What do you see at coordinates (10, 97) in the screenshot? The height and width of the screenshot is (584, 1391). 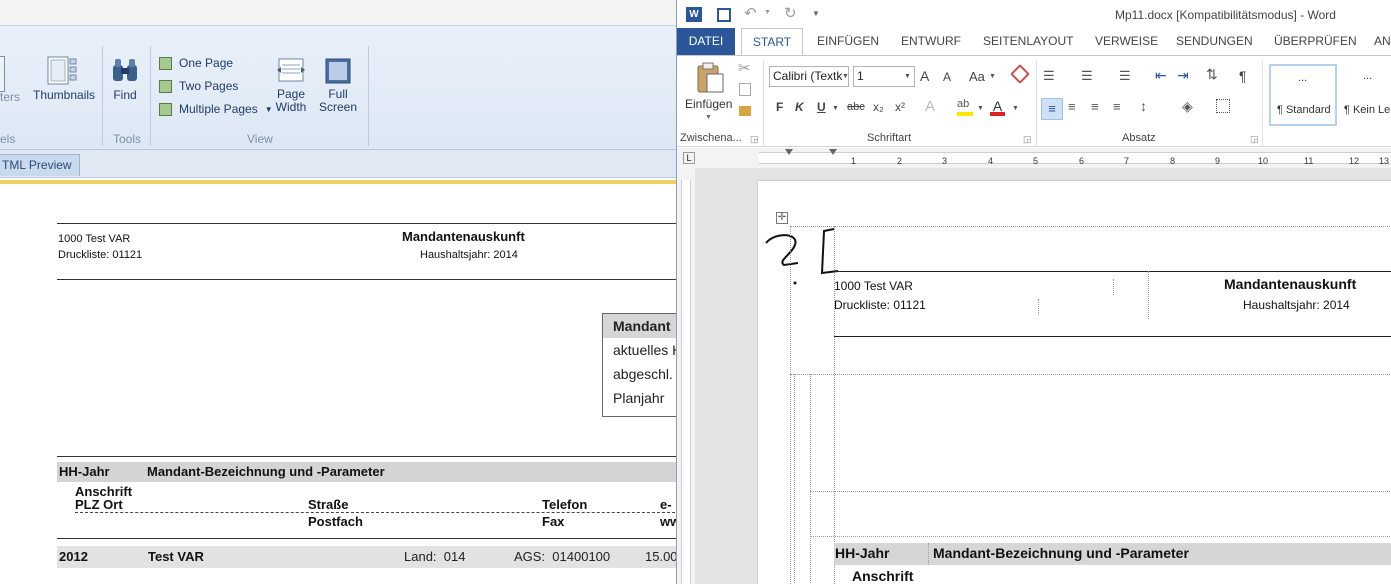 I see `partial-button-label: ters` at bounding box center [10, 97].